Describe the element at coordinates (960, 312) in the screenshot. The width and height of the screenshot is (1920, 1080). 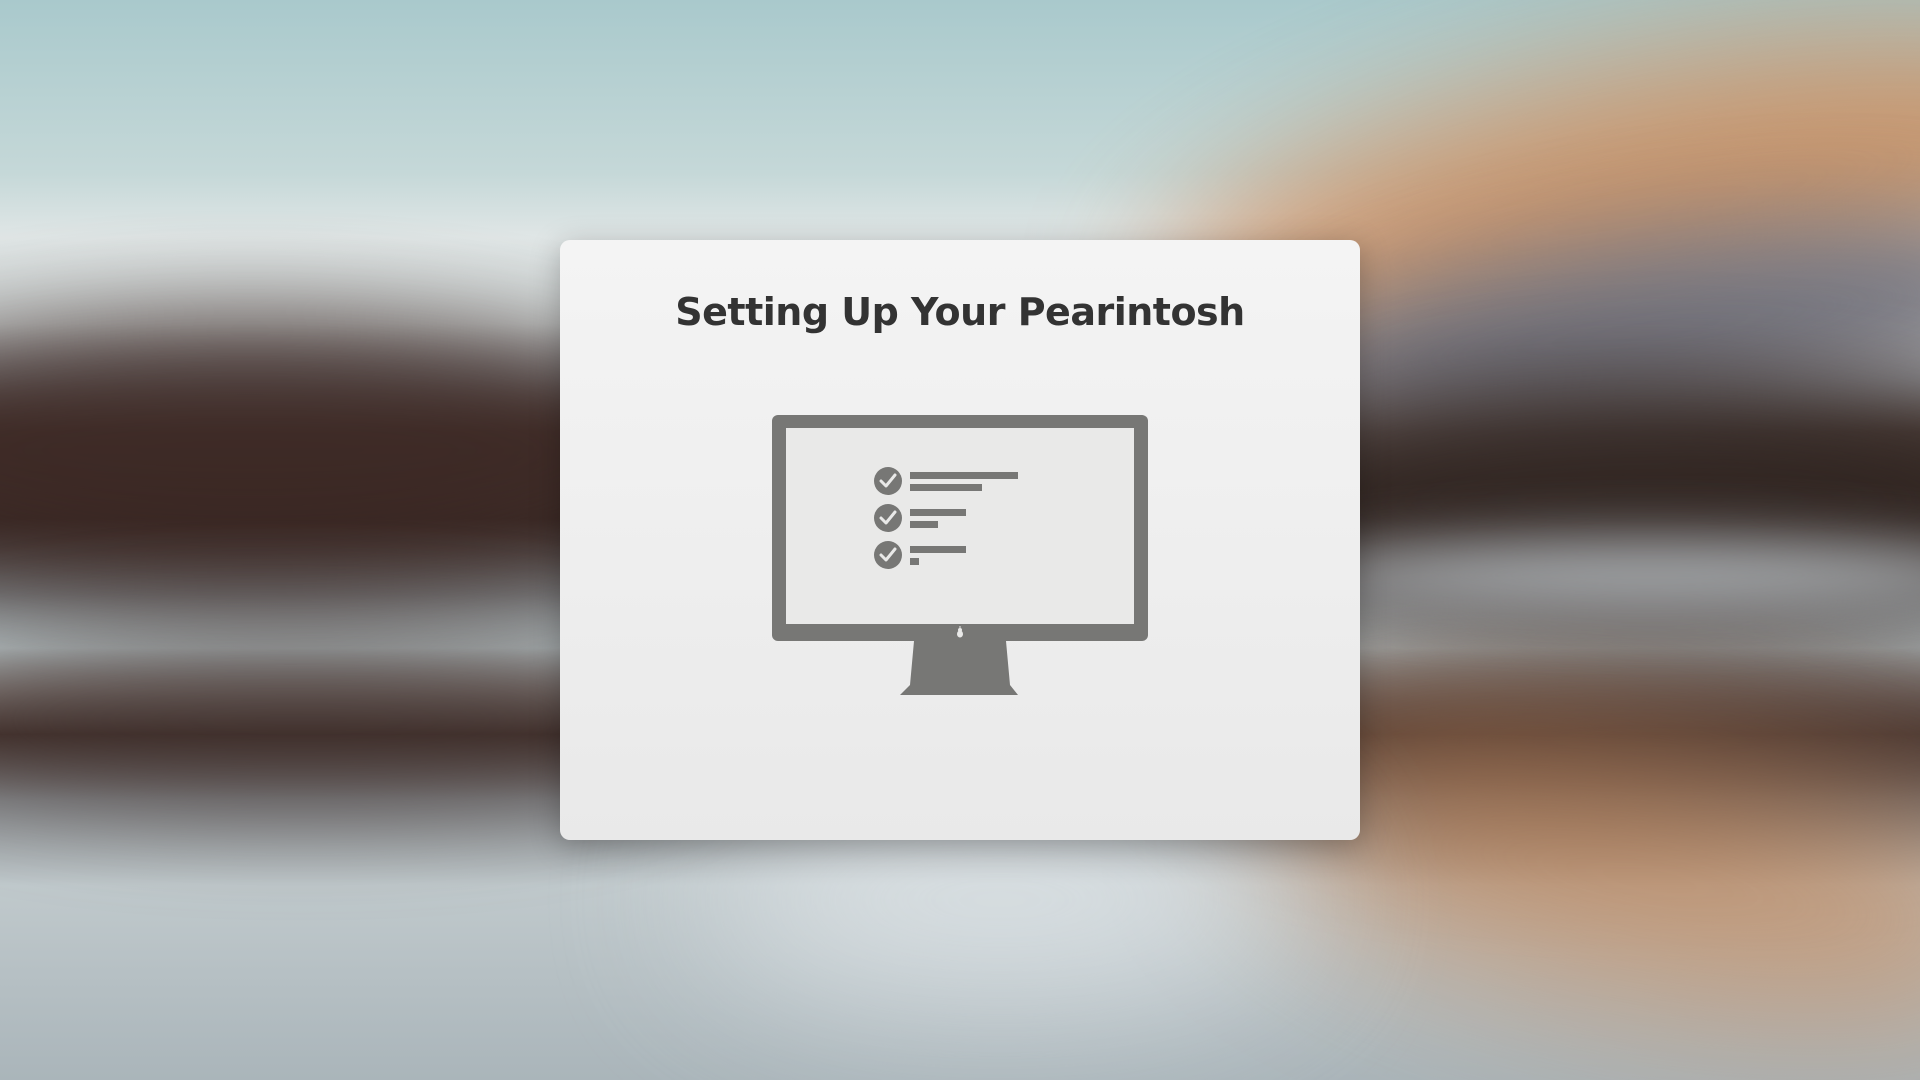
I see `dialog-title: Setting Up Your Pearintosh` at that location.